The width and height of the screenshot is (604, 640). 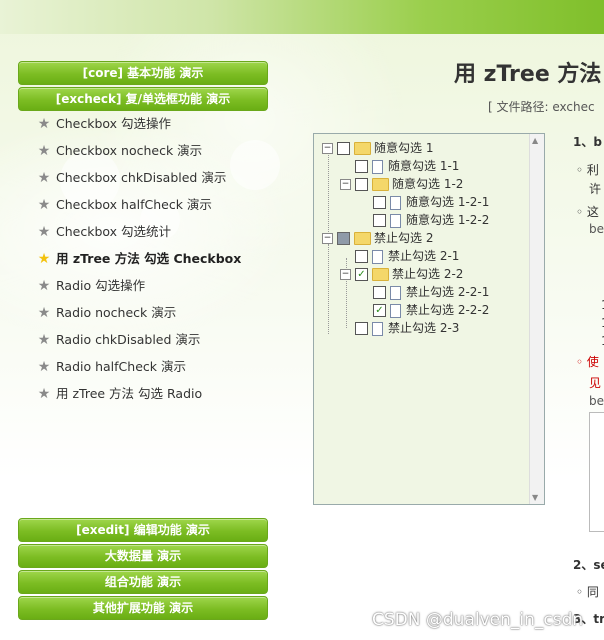 I want to click on top-banner, so click(x=302, y=17).